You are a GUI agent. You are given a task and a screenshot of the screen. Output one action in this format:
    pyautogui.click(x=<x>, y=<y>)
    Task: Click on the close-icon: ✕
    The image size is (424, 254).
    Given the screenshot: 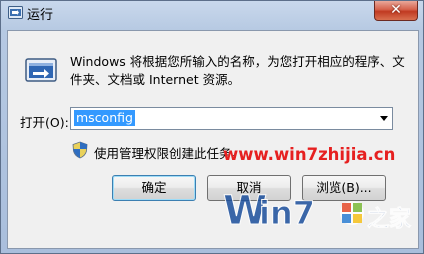 What is the action you would take?
    pyautogui.click(x=396, y=10)
    